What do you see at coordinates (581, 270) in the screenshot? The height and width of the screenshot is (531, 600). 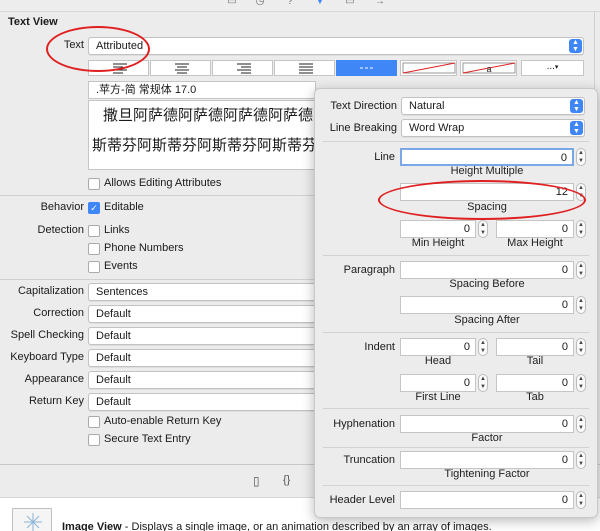 I see `spacing-before-stepper: ▲ ▼` at bounding box center [581, 270].